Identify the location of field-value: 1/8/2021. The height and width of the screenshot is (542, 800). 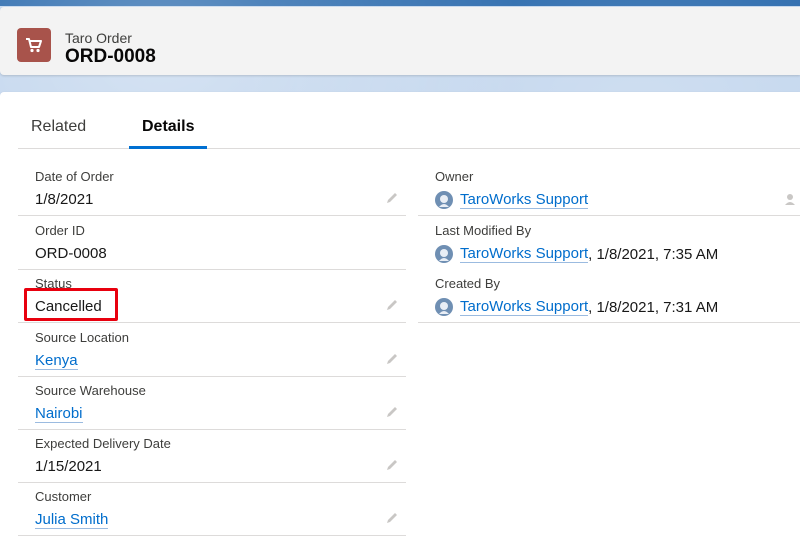
(64, 199).